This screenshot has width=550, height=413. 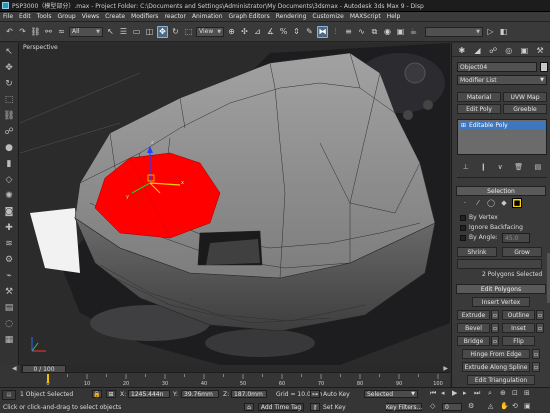 What do you see at coordinates (9, 67) in the screenshot?
I see `move-icon: ✥` at bounding box center [9, 67].